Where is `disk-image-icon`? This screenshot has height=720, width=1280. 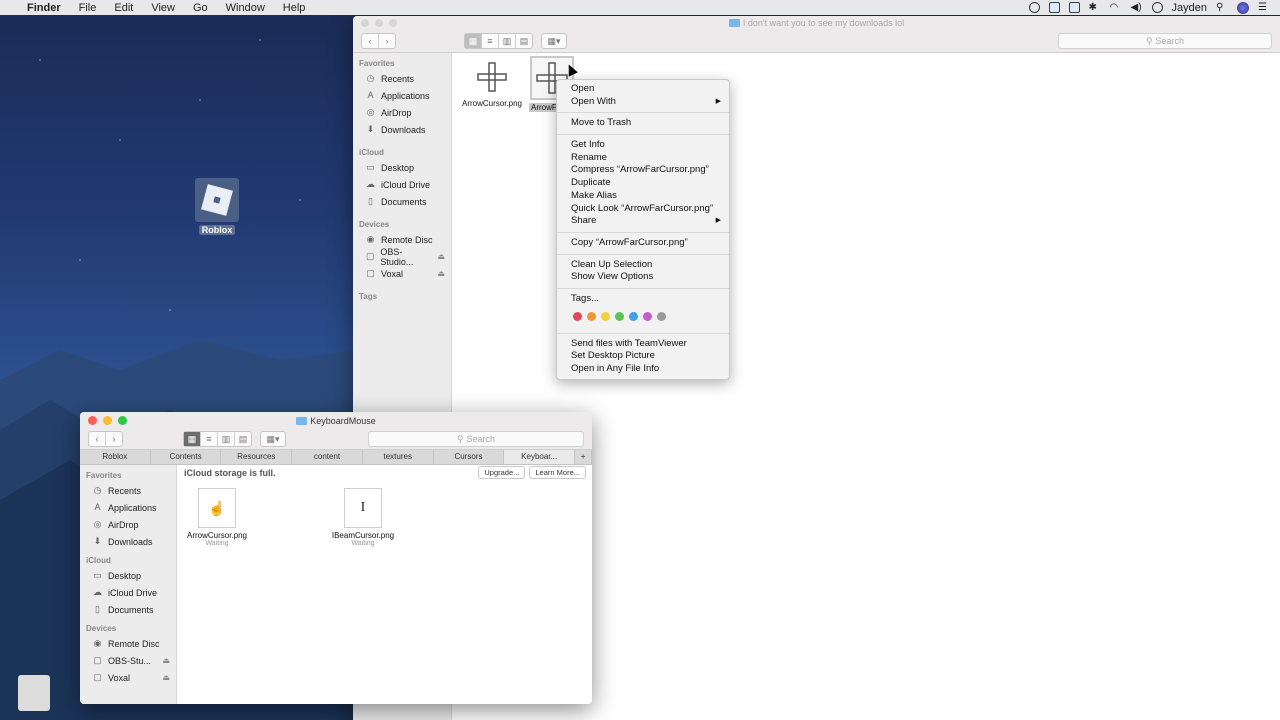
disk-image-icon is located at coordinates (34, 693).